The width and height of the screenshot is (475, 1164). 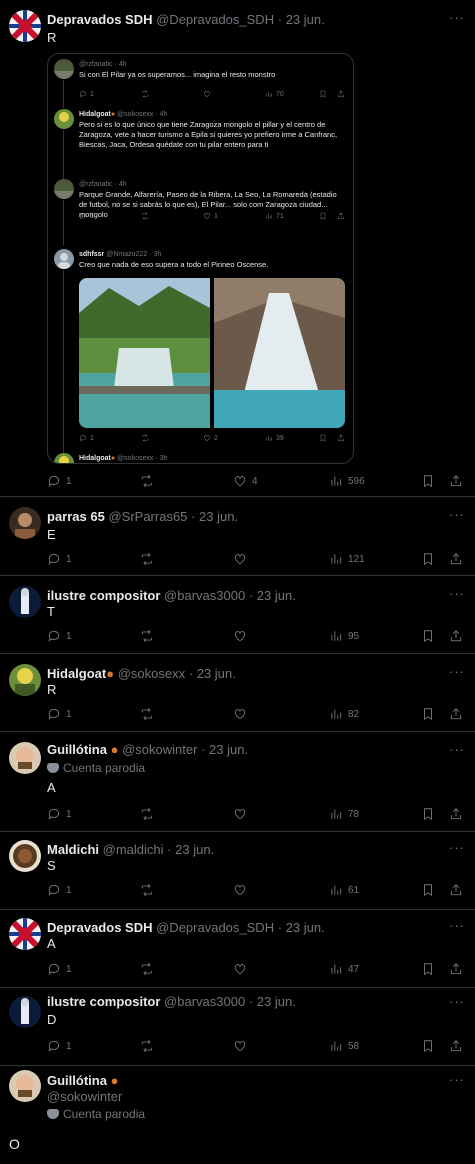 What do you see at coordinates (344, 890) in the screenshot?
I see `views-button: 61` at bounding box center [344, 890].